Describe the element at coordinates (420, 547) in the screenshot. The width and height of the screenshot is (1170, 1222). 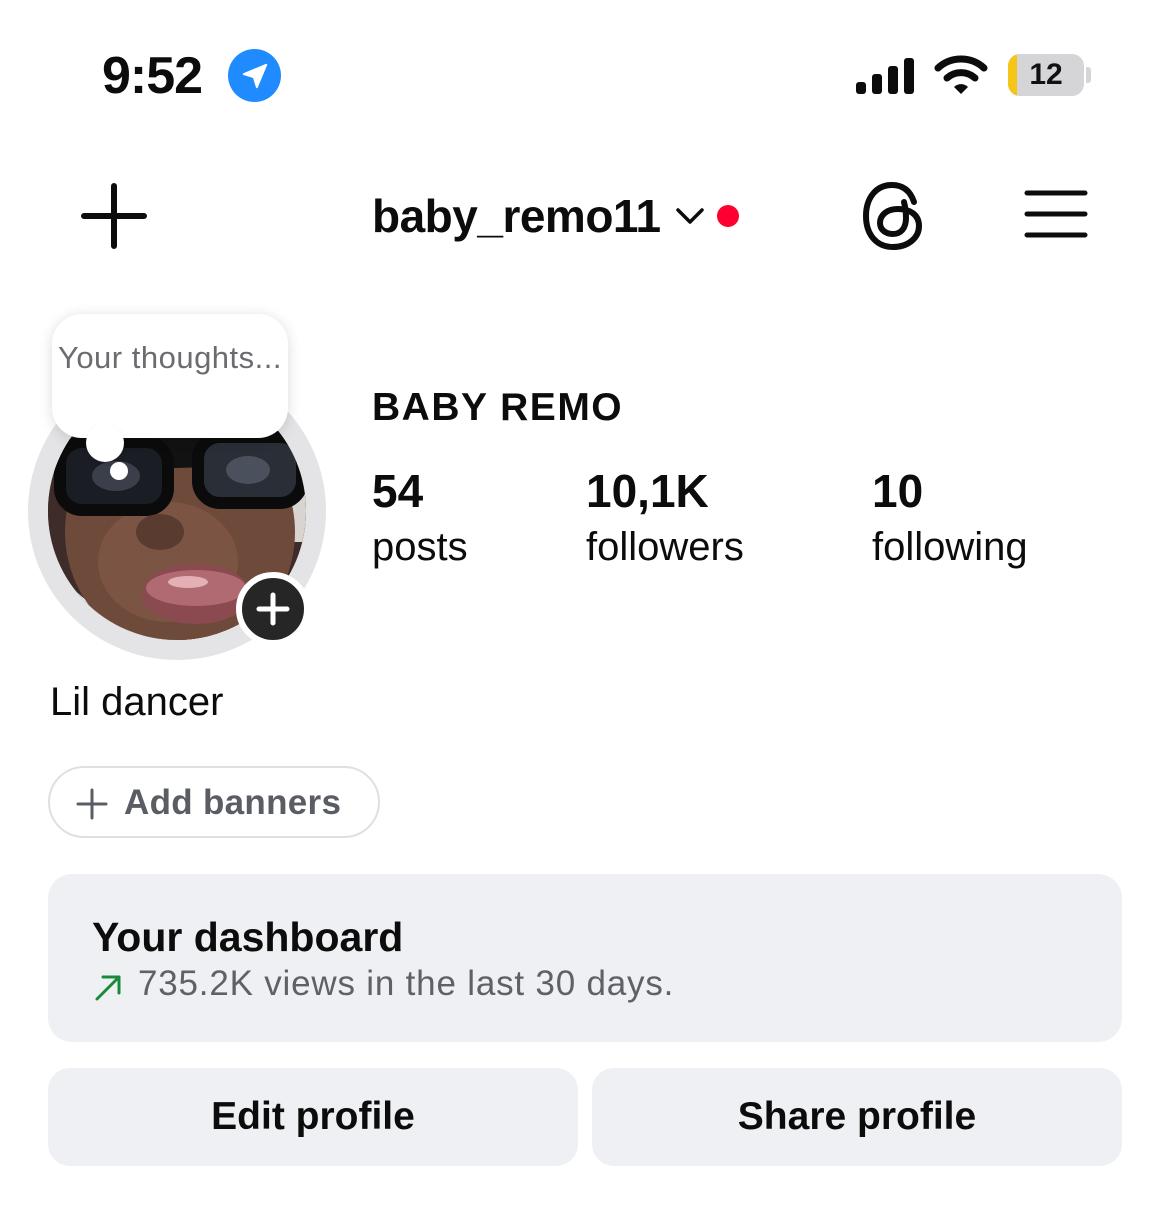
I see `stat-label: posts` at that location.